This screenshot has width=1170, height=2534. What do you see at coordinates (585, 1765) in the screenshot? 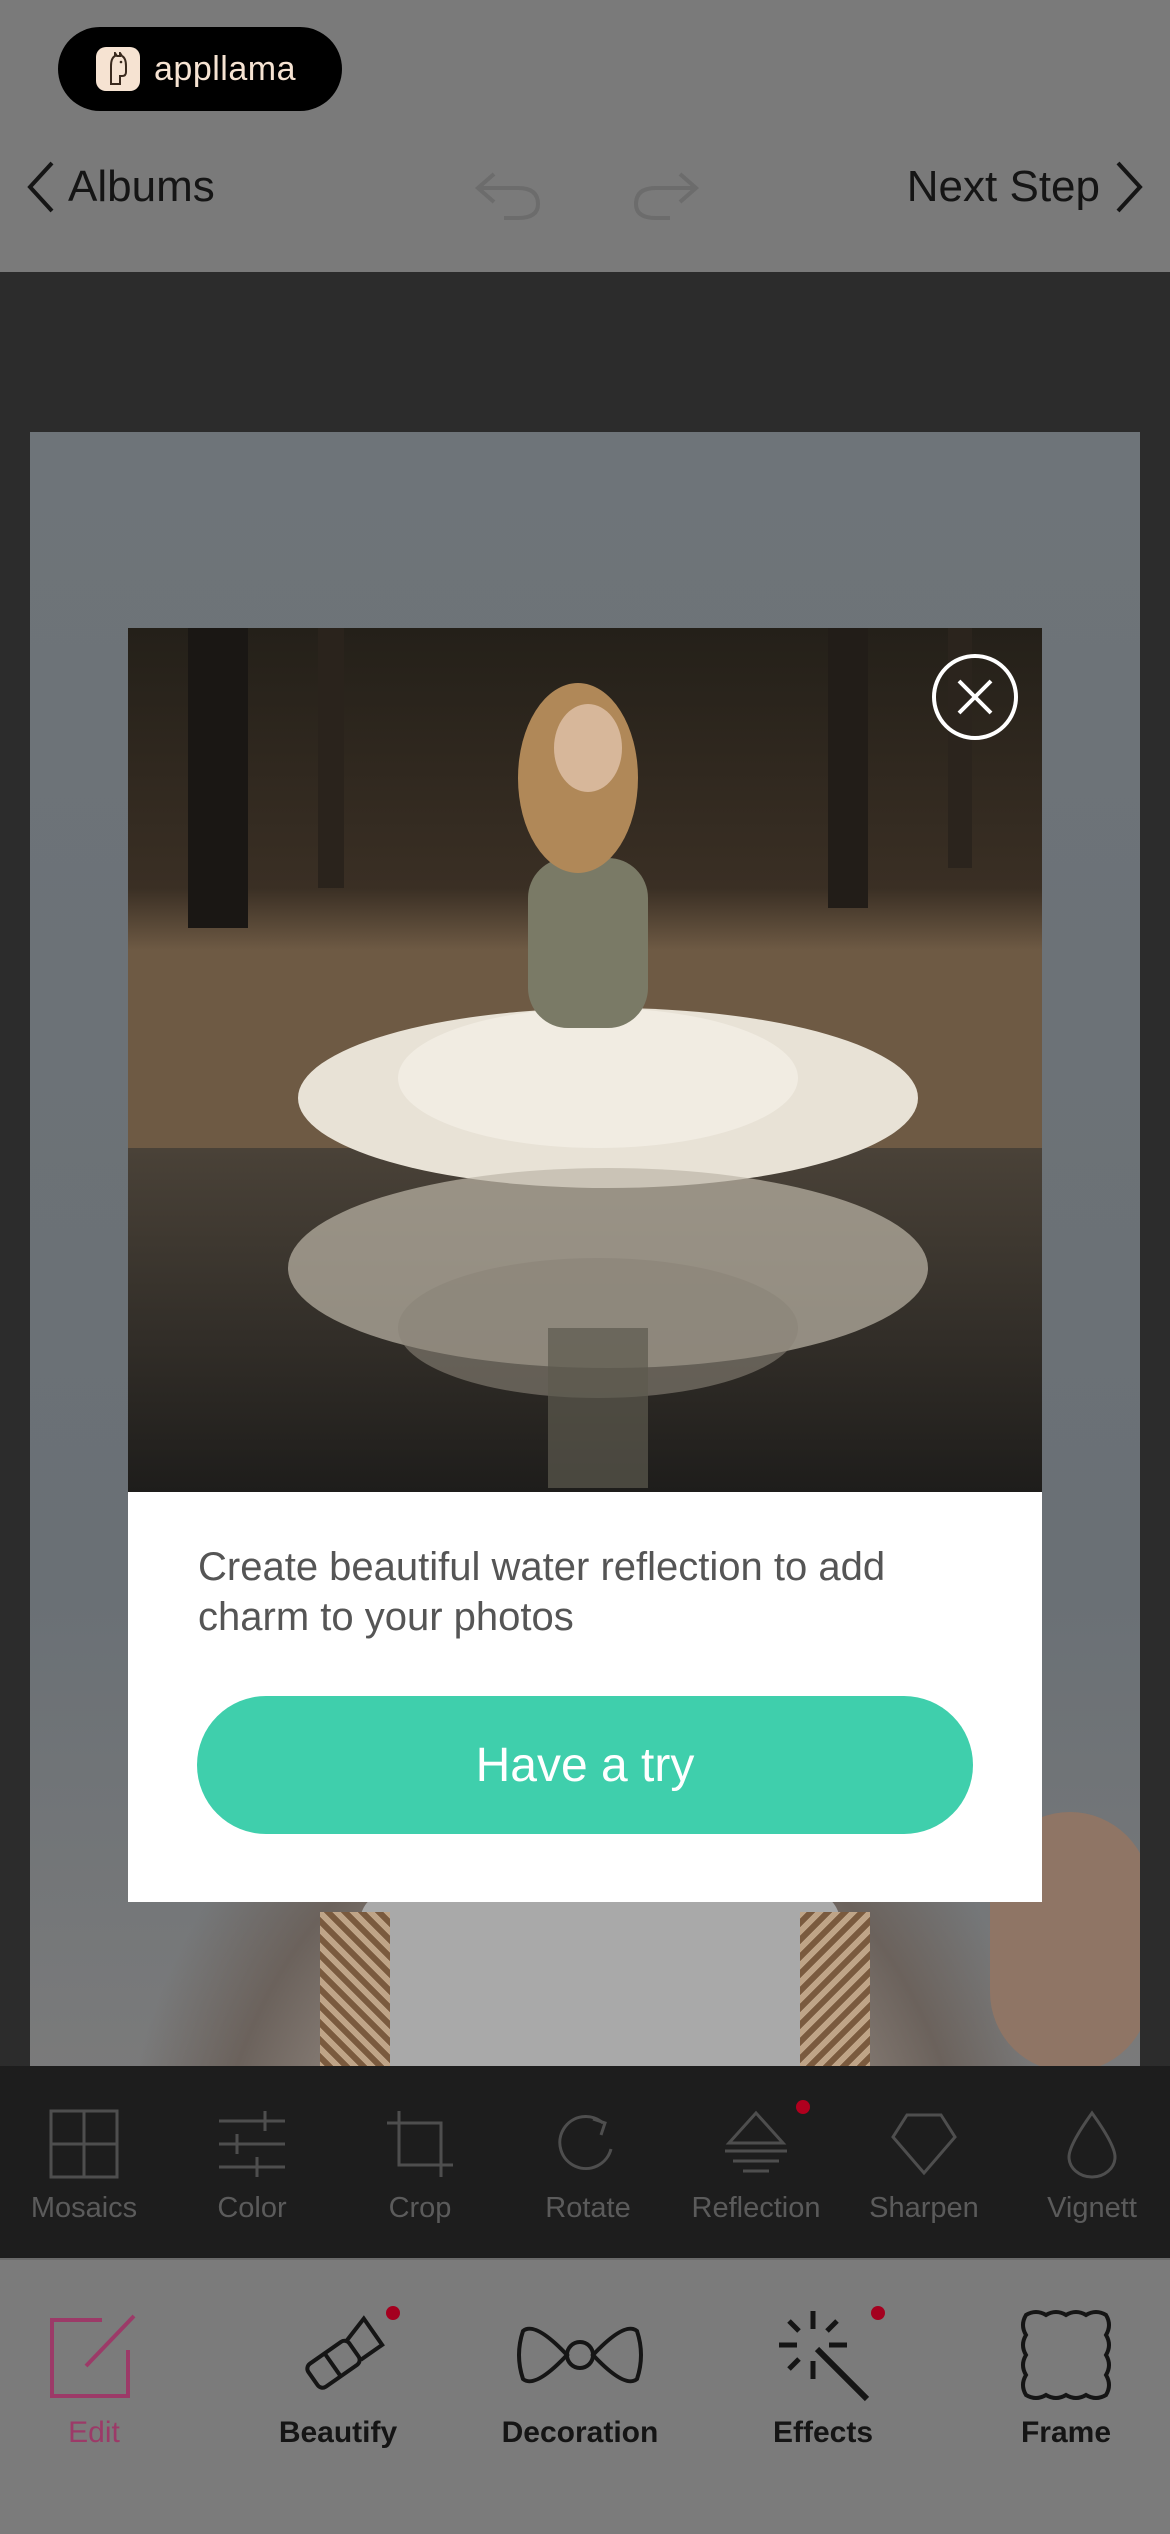
I see `have-a-try-button: Have a try` at bounding box center [585, 1765].